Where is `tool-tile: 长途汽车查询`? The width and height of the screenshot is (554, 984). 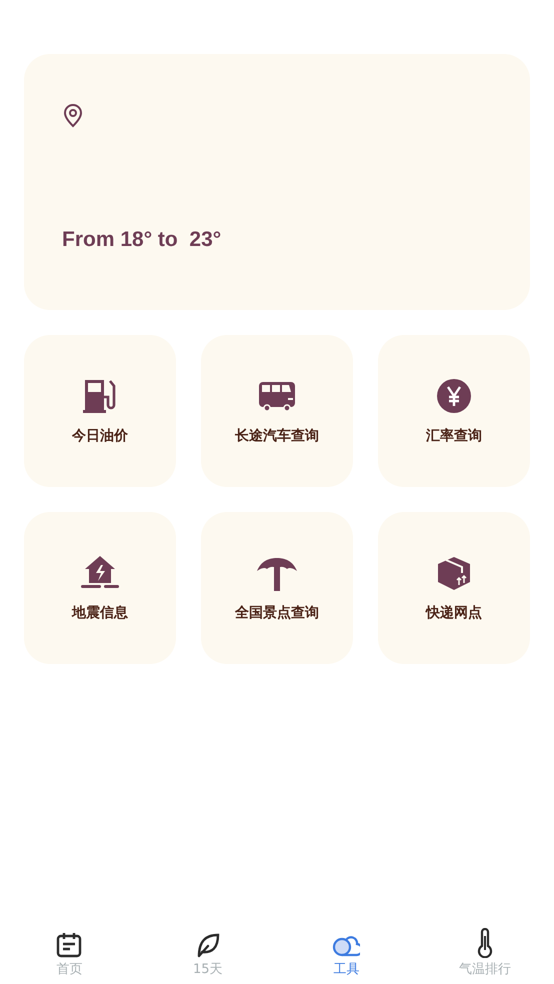 tool-tile: 长途汽车查询 is located at coordinates (277, 411).